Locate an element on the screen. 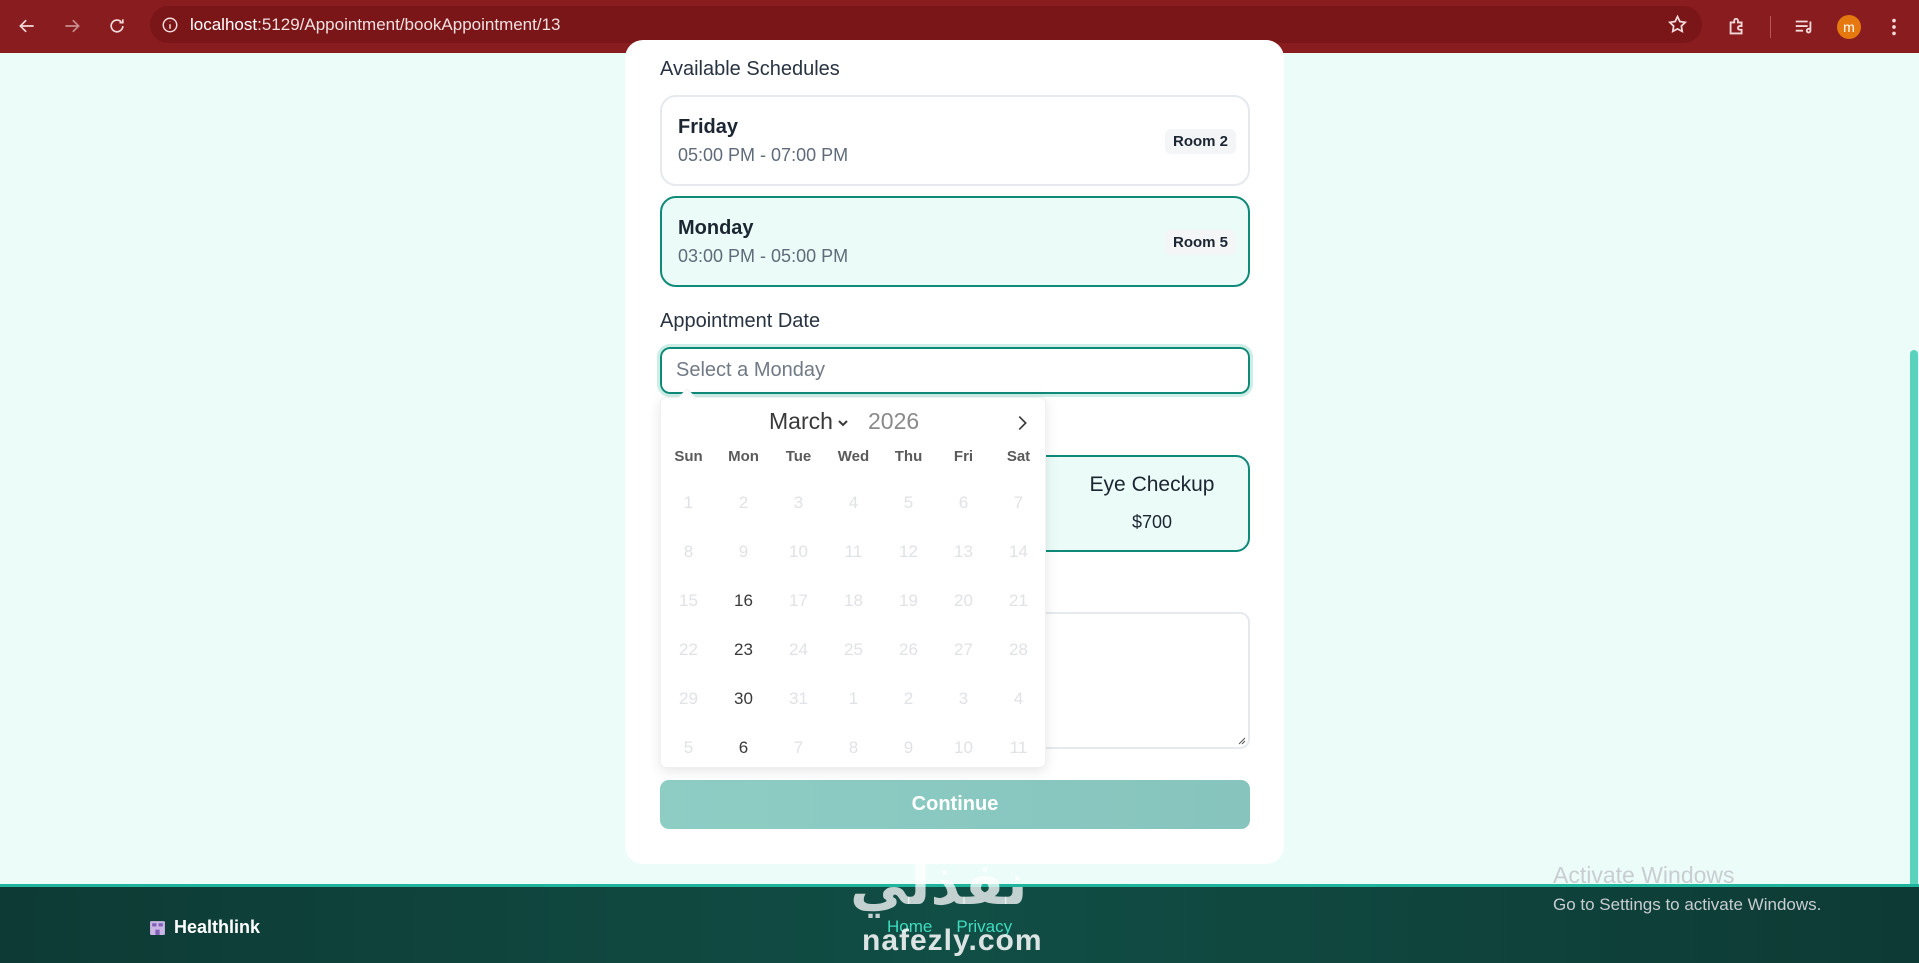  schedule-day: Monday is located at coordinates (716, 228).